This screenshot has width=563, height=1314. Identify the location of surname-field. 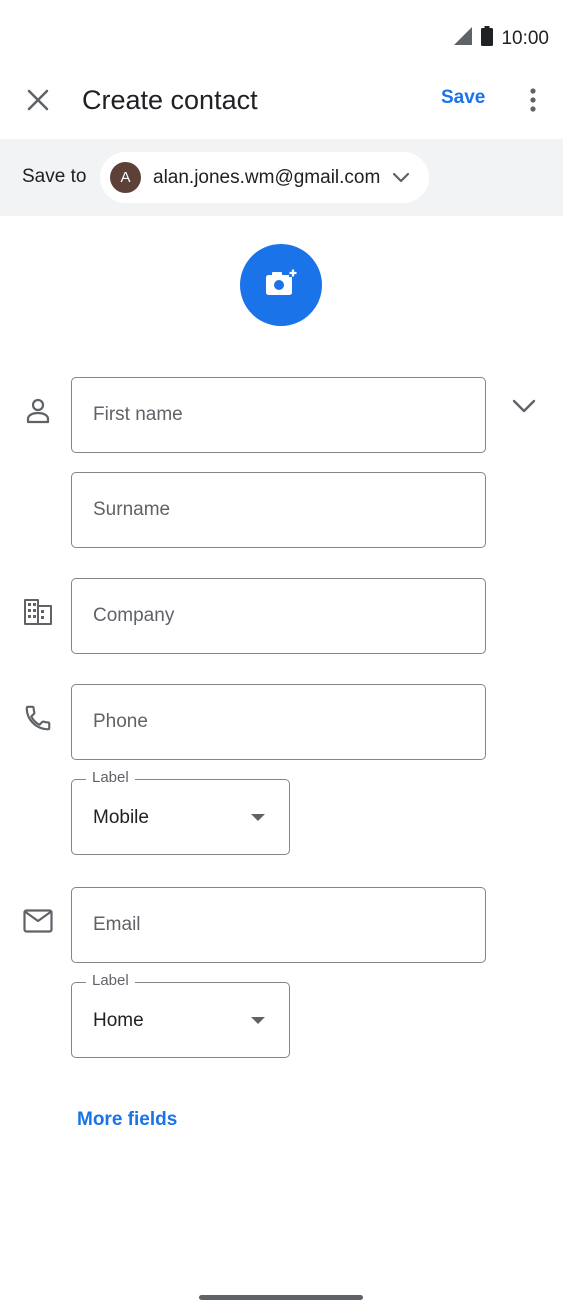
(278, 510).